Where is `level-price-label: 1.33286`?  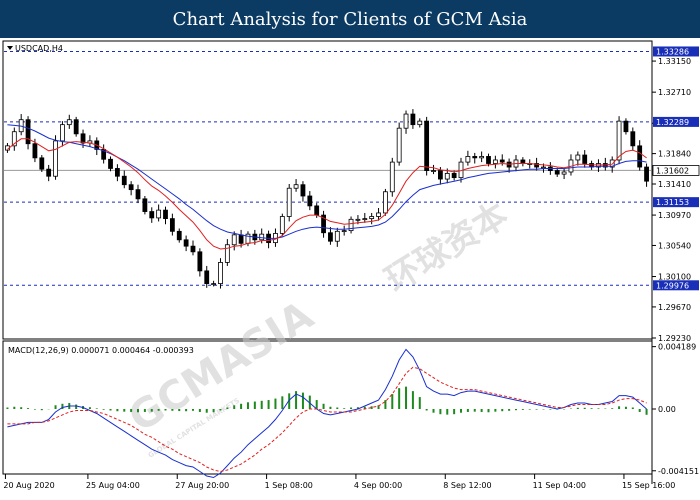 level-price-label: 1.33286 is located at coordinates (672, 51).